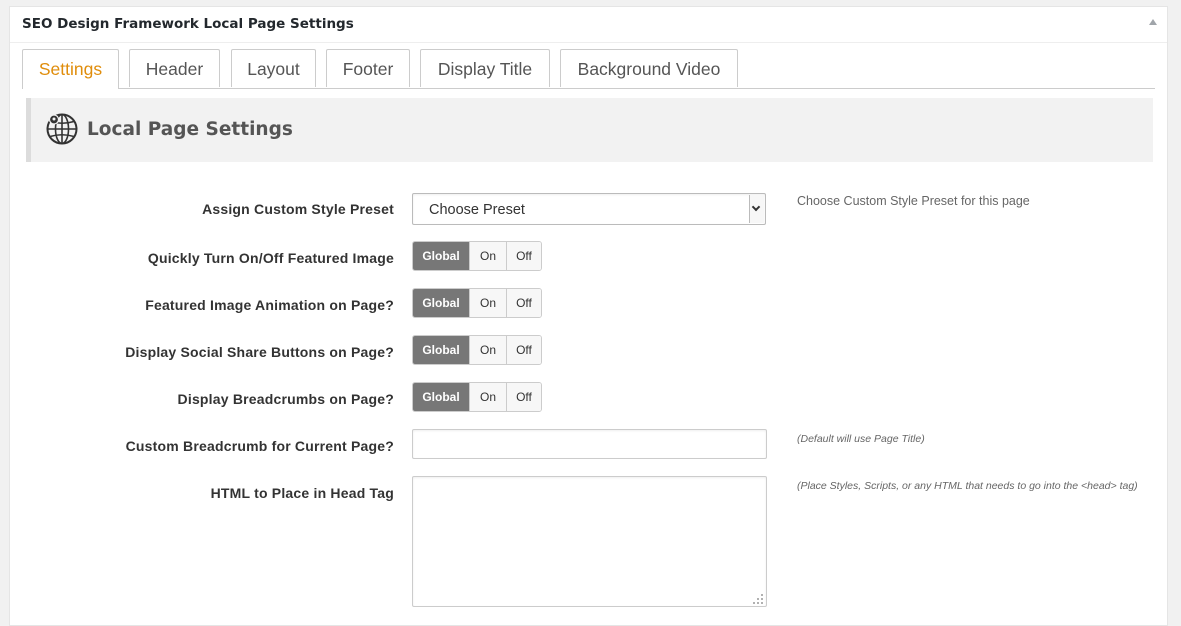 Image resolution: width=1181 pixels, height=626 pixels. What do you see at coordinates (523, 350) in the screenshot?
I see `social-share-off-button: Off` at bounding box center [523, 350].